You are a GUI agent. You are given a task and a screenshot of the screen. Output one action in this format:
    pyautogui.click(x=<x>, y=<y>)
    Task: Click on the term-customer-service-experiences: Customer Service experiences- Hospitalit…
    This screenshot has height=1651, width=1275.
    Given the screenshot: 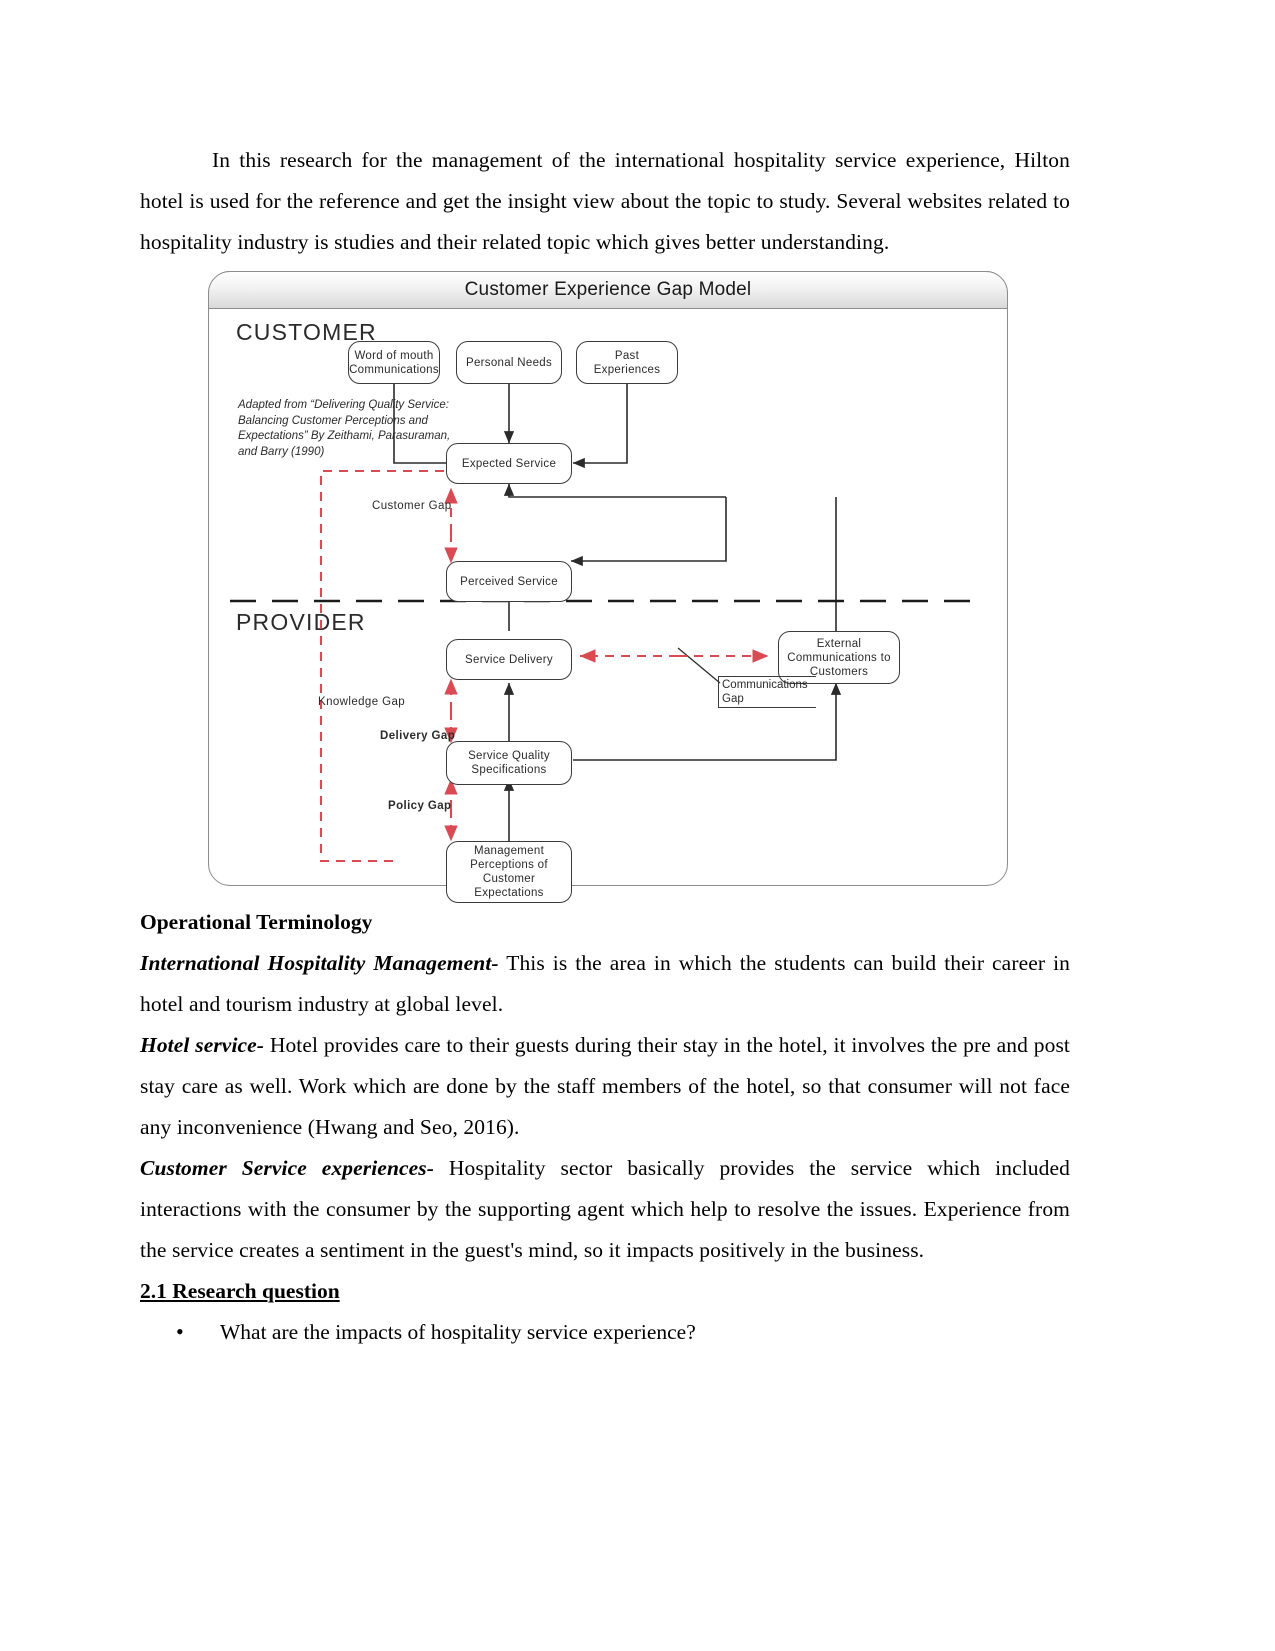 What is the action you would take?
    pyautogui.click(x=605, y=1209)
    